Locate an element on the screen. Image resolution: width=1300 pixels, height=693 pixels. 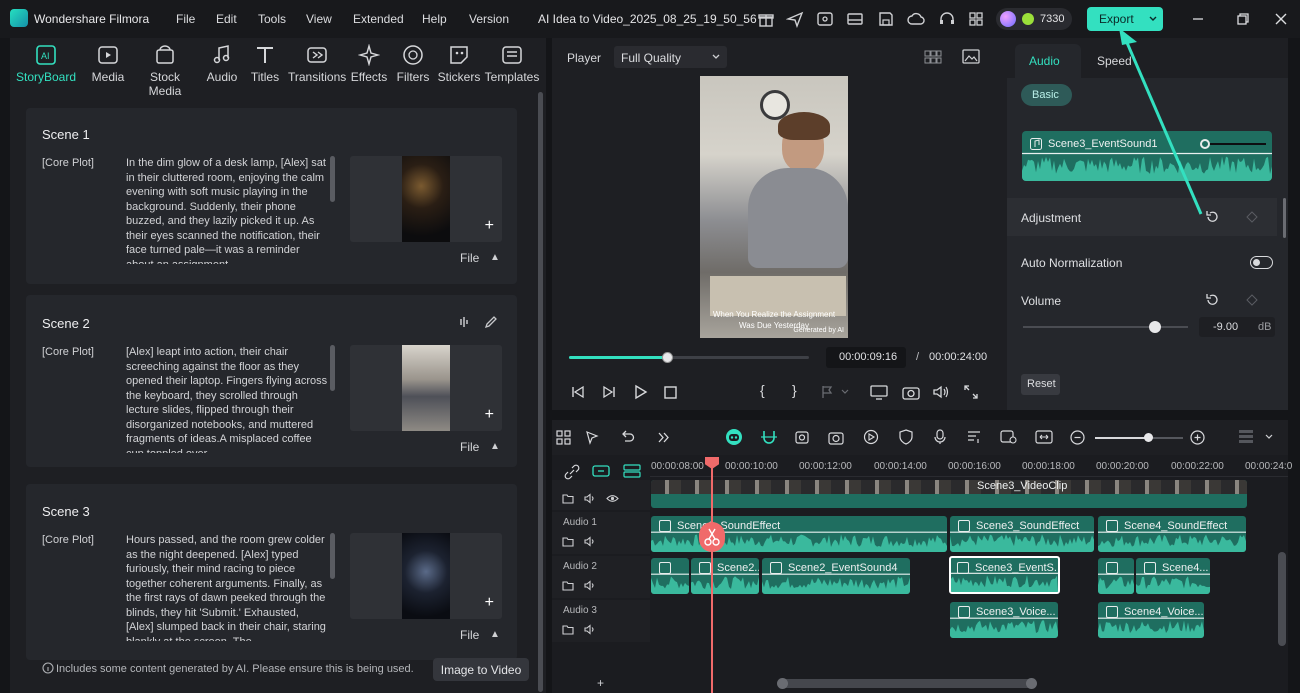
fullscreen-icon is located at coordinates (971, 392).